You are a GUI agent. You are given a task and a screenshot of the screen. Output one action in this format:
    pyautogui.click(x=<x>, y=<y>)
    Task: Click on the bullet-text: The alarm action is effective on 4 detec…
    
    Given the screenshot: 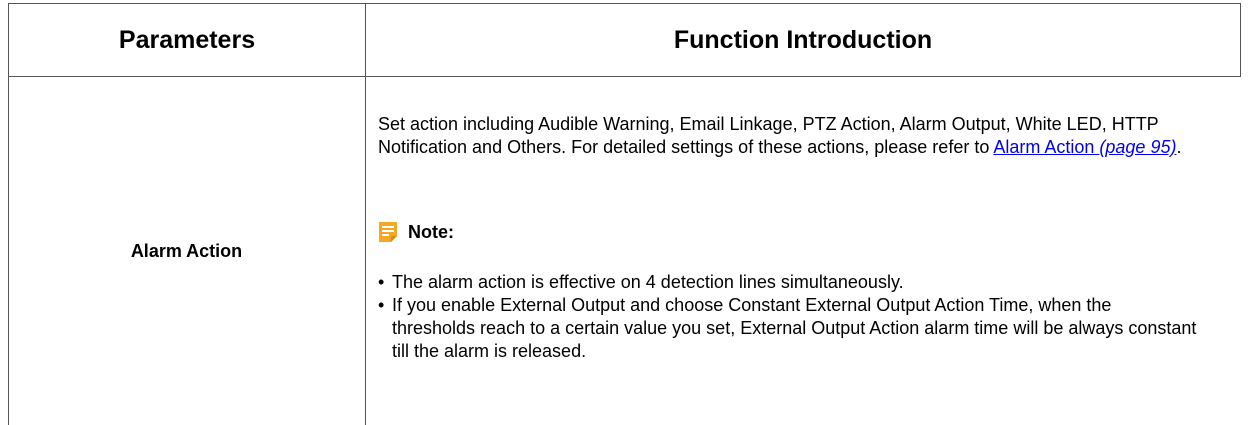 What is the action you would take?
    pyautogui.click(x=648, y=282)
    